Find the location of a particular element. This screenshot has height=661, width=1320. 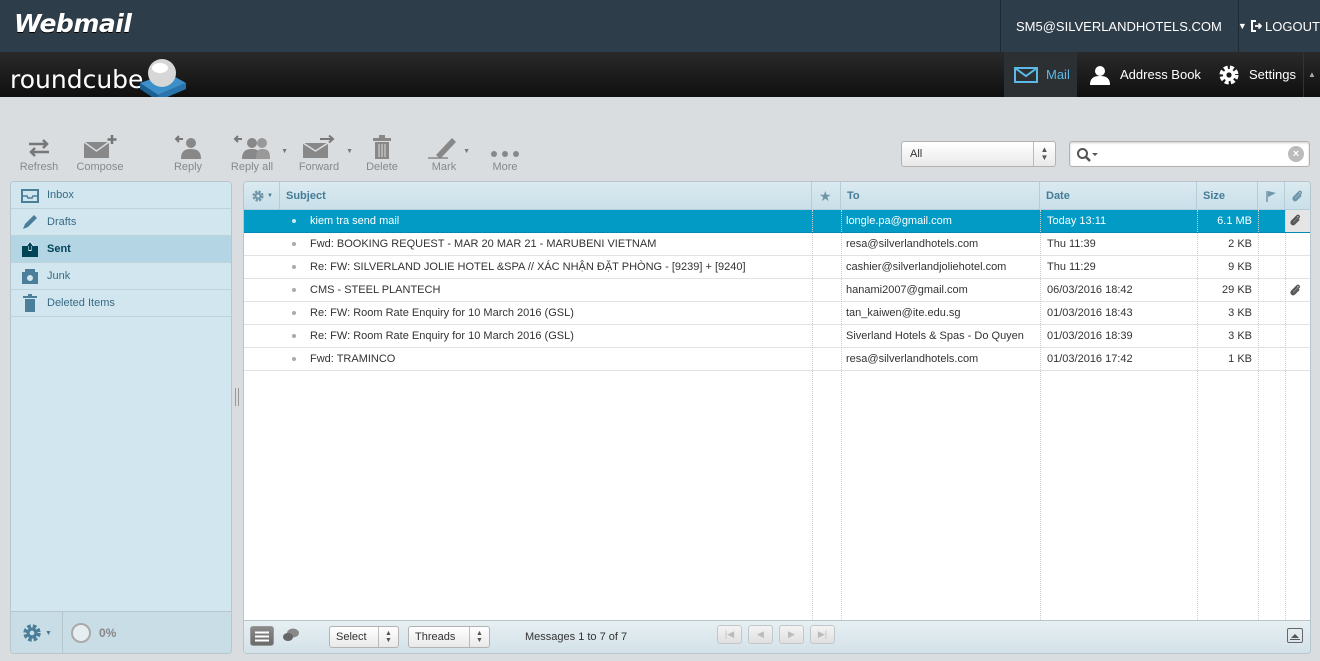

column-to: To is located at coordinates (940, 196).